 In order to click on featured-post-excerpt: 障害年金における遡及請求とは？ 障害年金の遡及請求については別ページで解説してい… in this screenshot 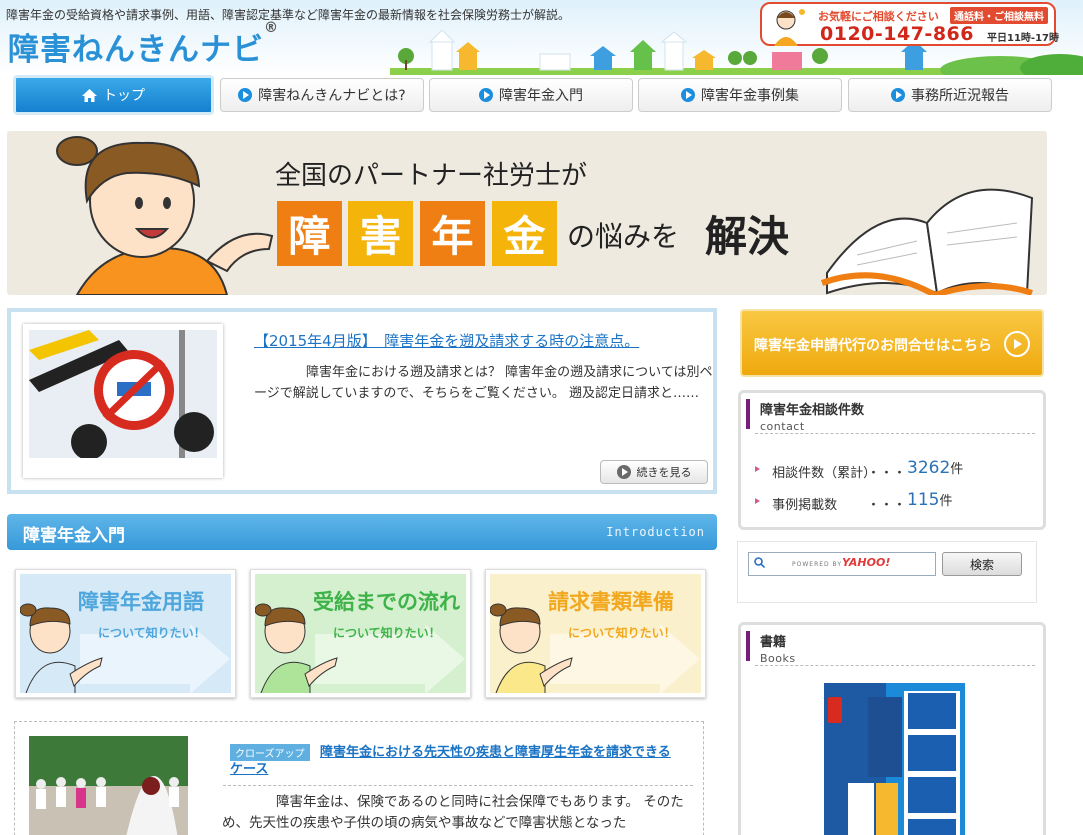, I will do `click(483, 383)`.